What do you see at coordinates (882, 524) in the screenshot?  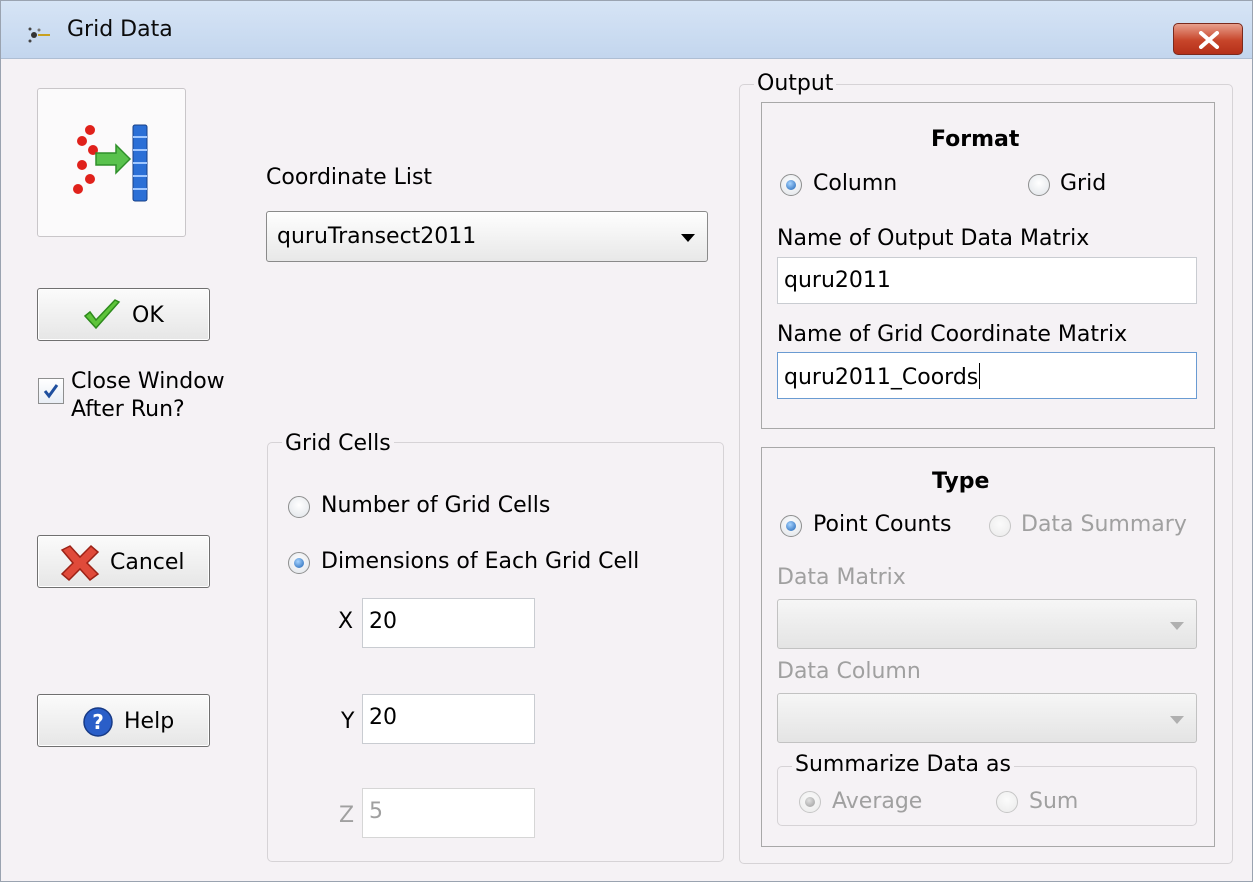 I see `point-counts-label: Point Counts` at bounding box center [882, 524].